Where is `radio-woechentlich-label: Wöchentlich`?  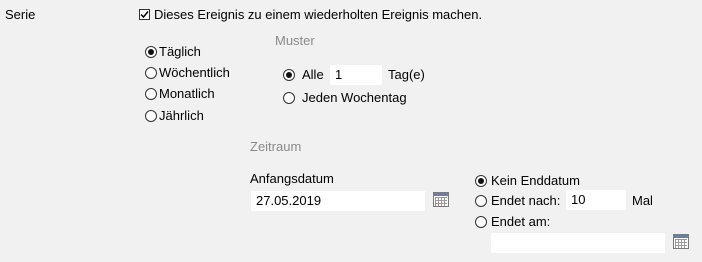 radio-woechentlich-label: Wöchentlich is located at coordinates (194, 72).